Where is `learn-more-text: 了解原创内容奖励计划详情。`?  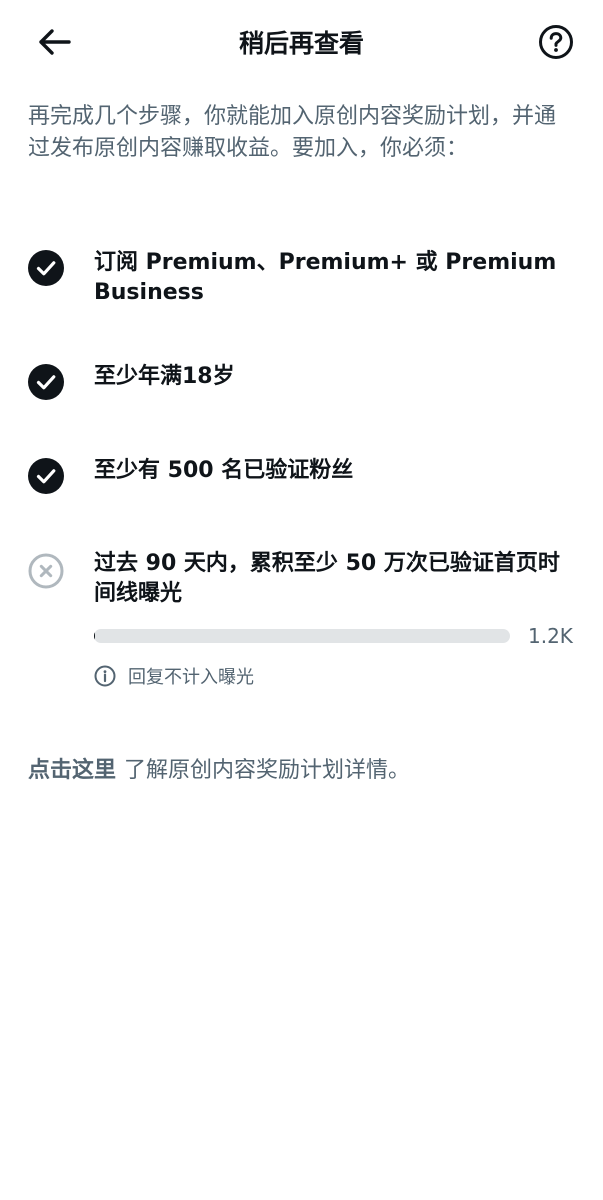 learn-more-text: 了解原创内容奖励计划详情。 is located at coordinates (267, 770).